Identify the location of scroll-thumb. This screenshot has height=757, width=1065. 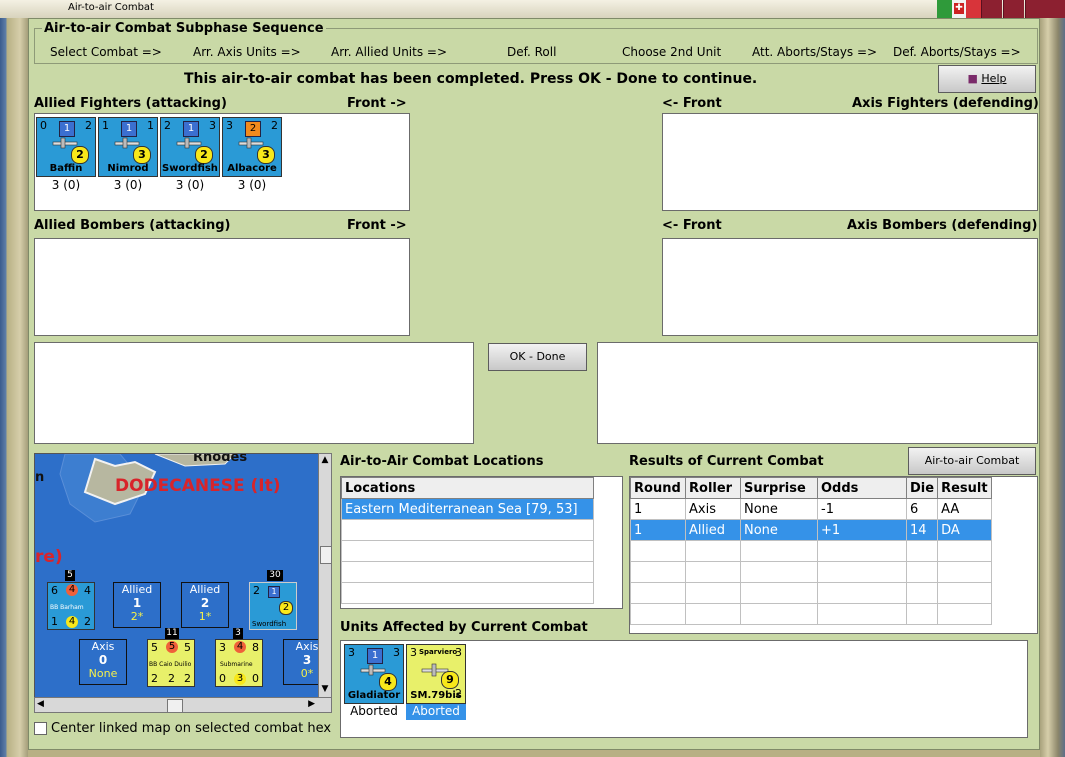
(326, 555).